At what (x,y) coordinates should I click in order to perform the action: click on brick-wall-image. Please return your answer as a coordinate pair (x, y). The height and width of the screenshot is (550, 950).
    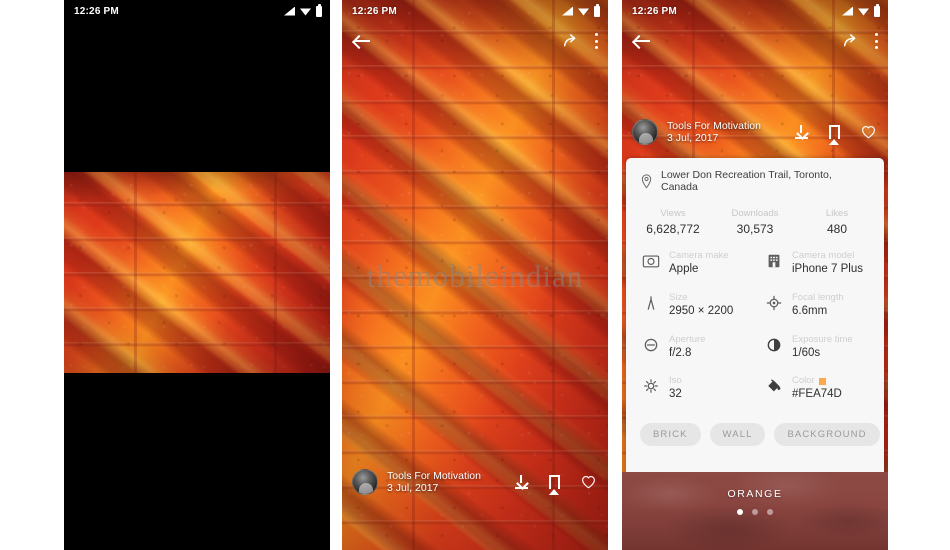
    Looking at the image, I should click on (197, 272).